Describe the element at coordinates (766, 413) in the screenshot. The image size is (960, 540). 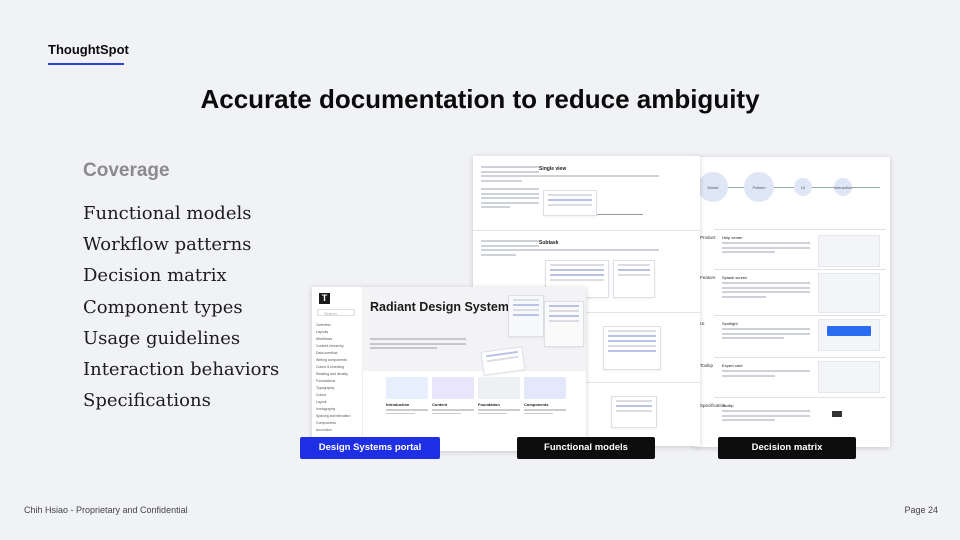
I see `cell-text: Tooltip` at that location.